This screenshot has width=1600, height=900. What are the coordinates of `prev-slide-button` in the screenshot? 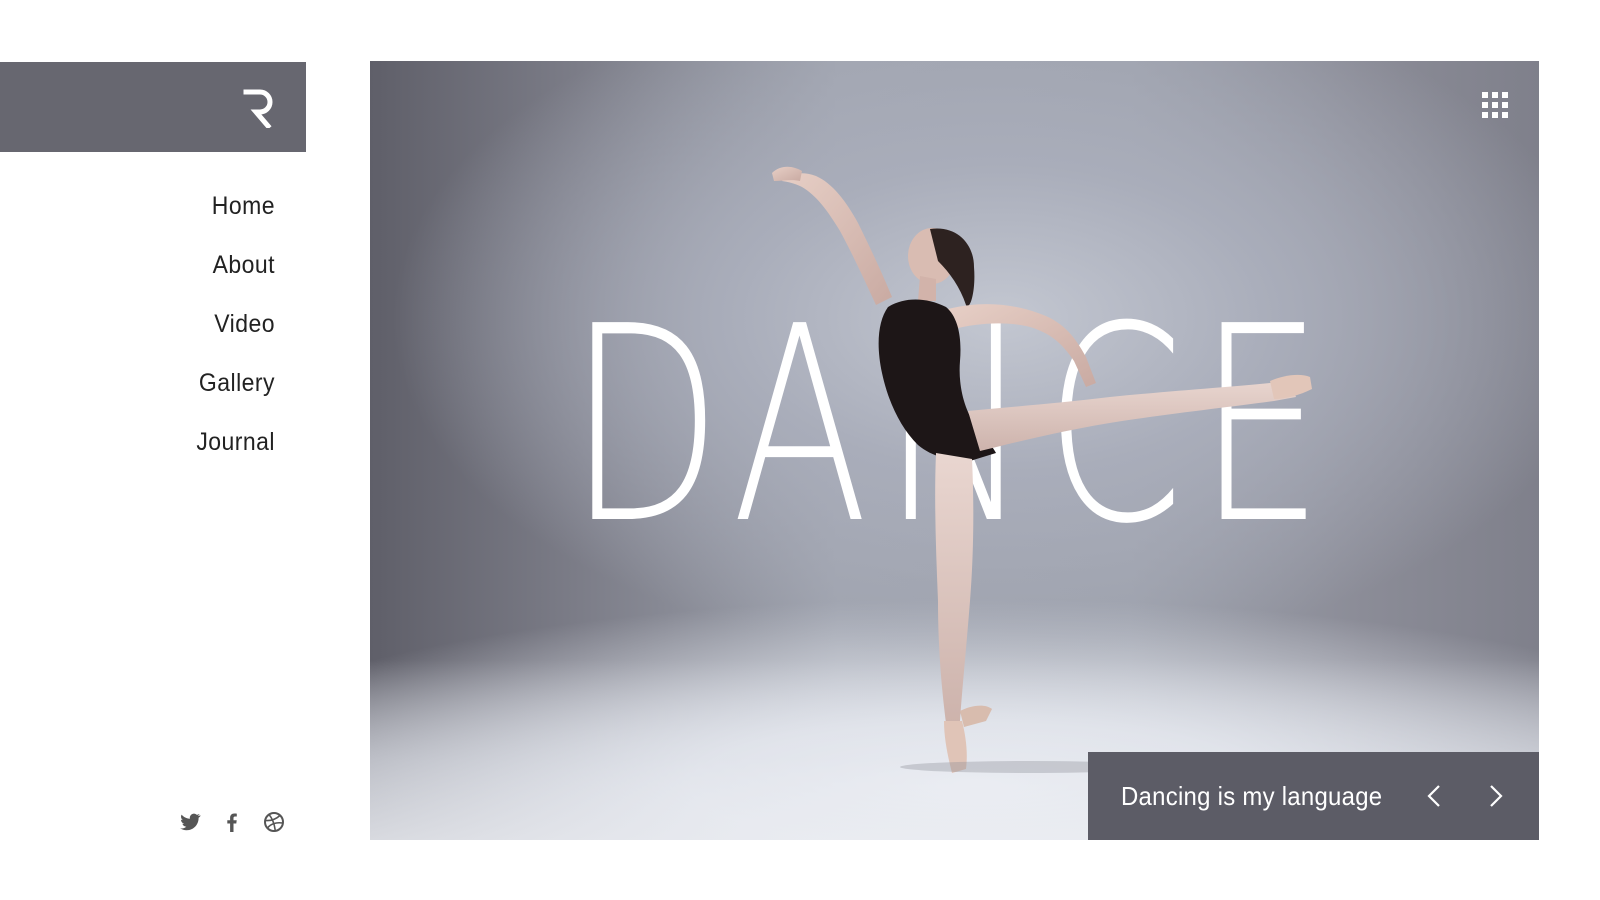 It's located at (1435, 796).